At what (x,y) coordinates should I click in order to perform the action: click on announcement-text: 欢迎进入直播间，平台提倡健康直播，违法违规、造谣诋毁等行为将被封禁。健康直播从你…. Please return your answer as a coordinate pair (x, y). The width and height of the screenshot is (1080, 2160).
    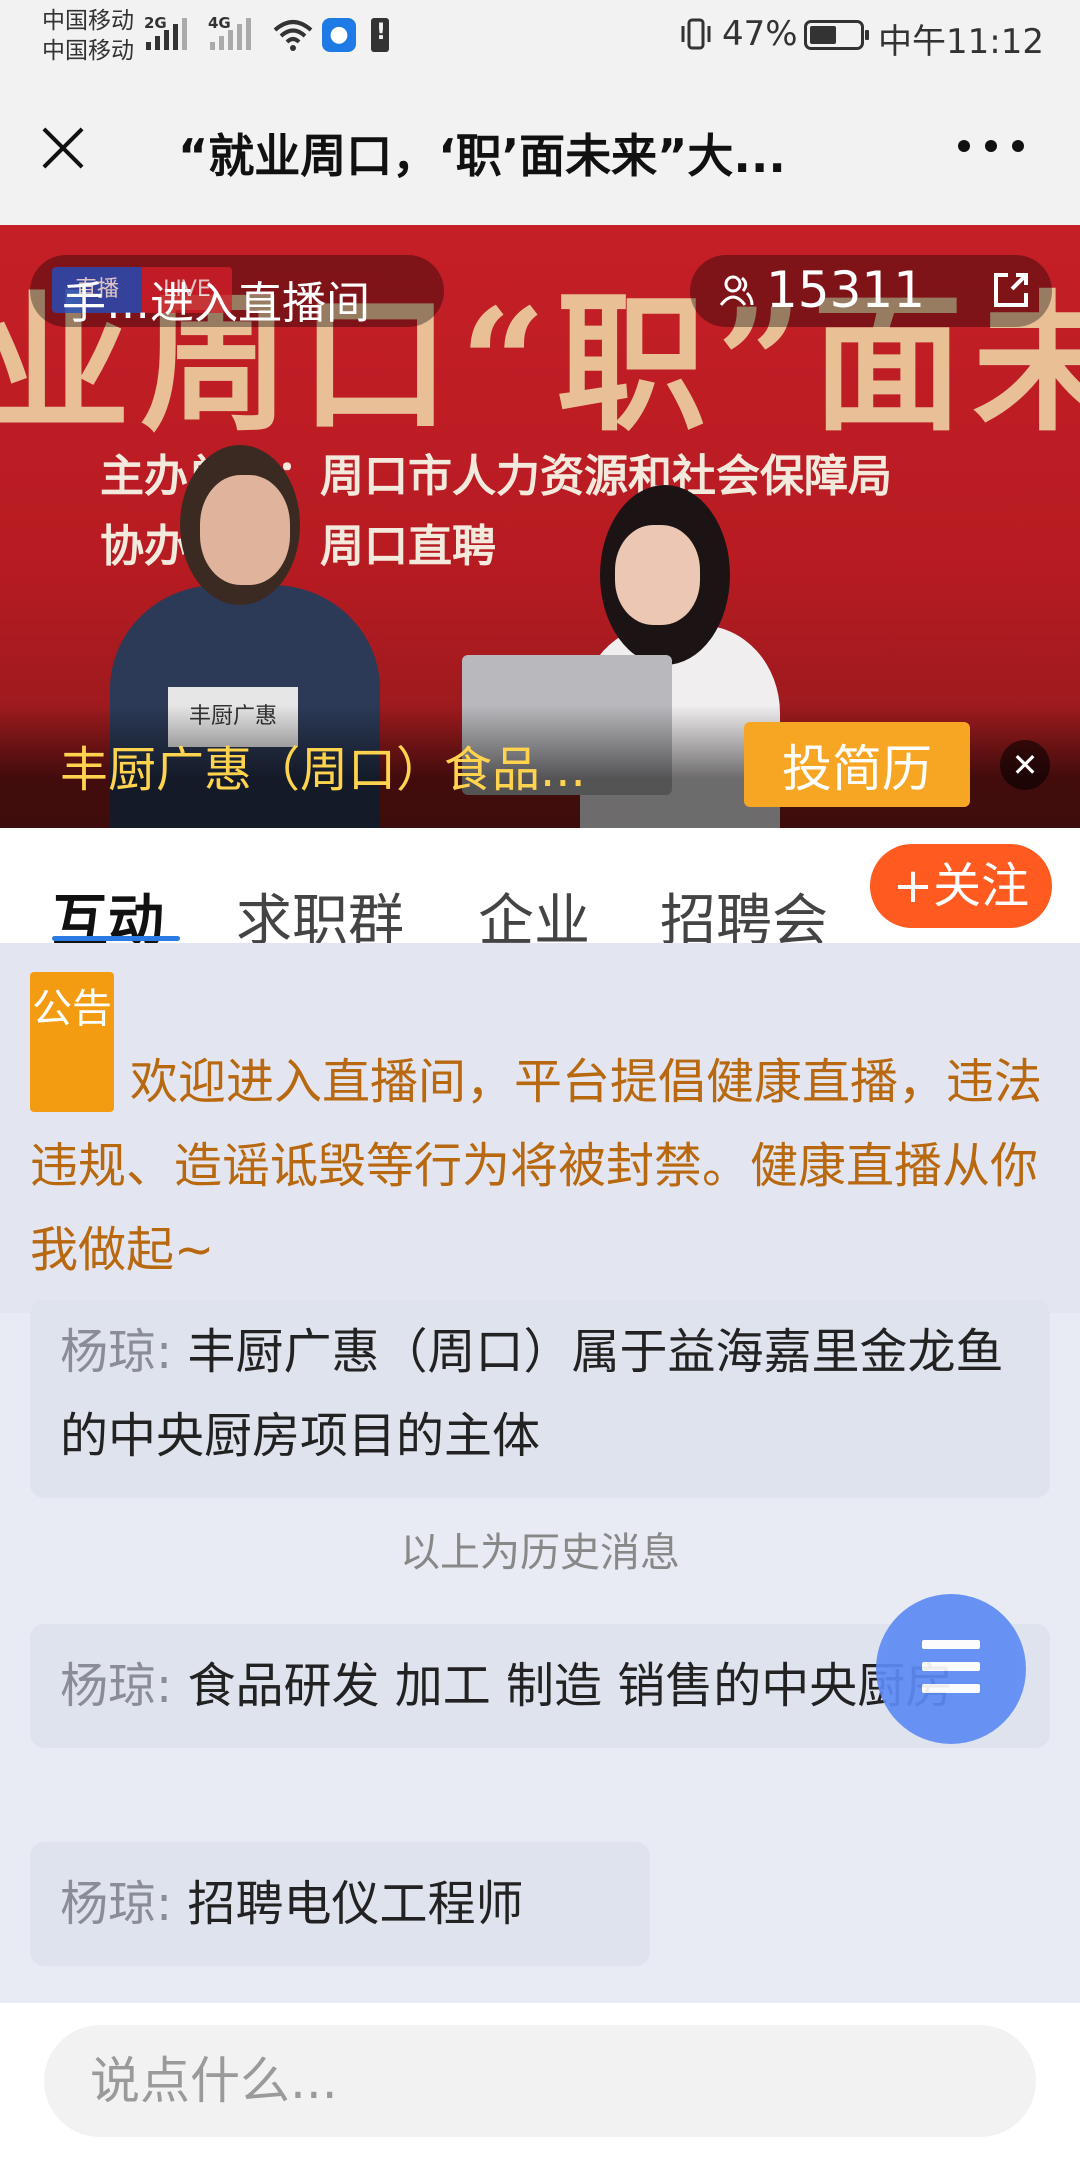
    Looking at the image, I should click on (536, 1166).